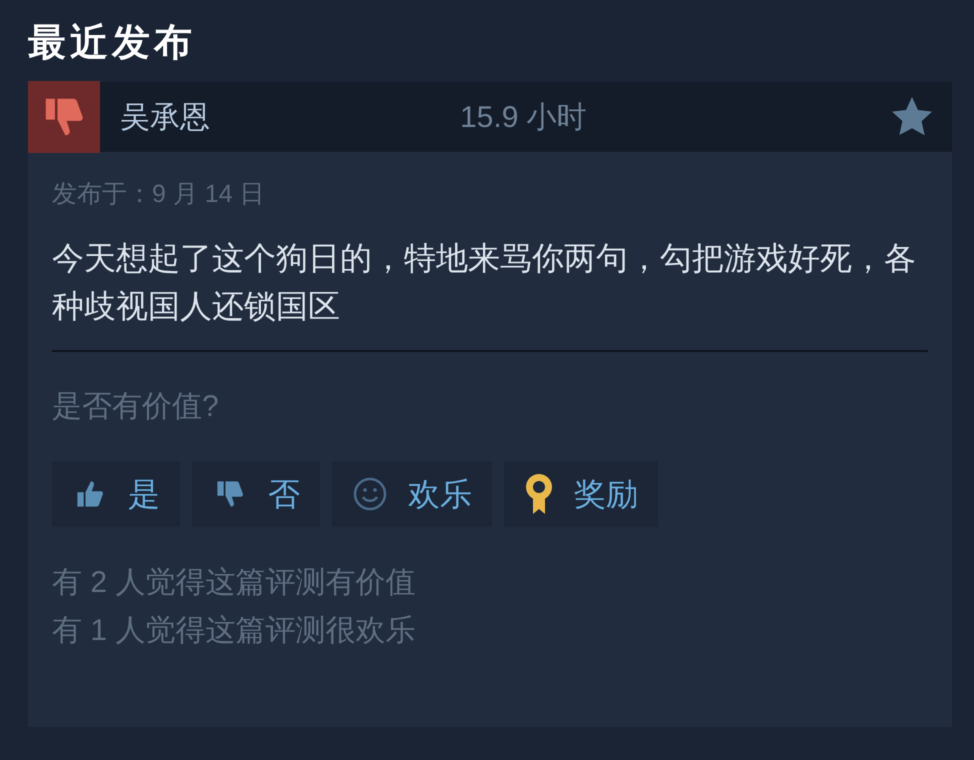 This screenshot has width=974, height=760. Describe the element at coordinates (412, 493) in the screenshot. I see `vote-button: 欢乐` at that location.